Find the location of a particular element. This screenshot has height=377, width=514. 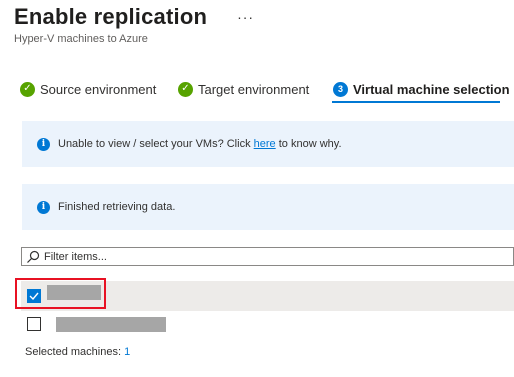

step-label: Virtual machine selection is located at coordinates (431, 89).